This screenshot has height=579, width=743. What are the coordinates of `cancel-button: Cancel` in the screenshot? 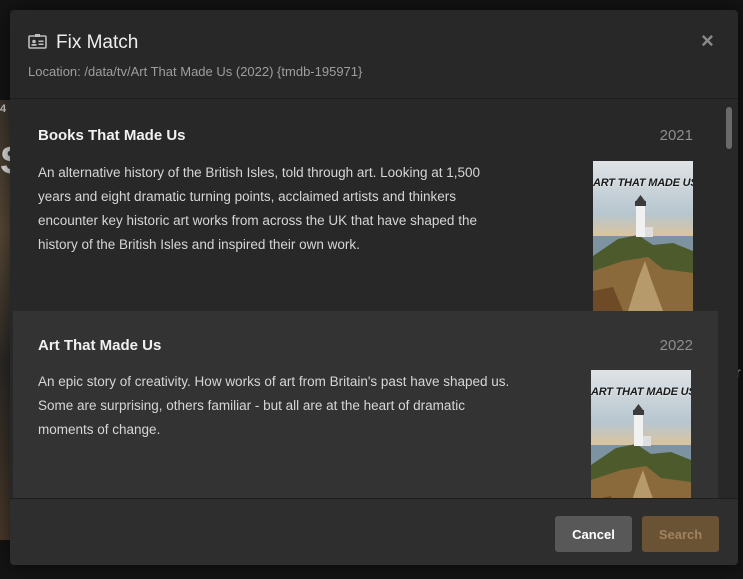 It's located at (593, 534).